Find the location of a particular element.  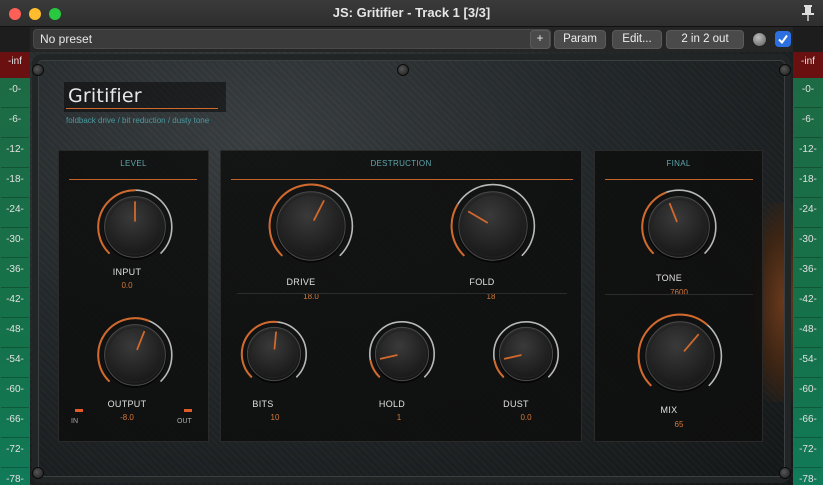

hold-knob is located at coordinates (402, 354).